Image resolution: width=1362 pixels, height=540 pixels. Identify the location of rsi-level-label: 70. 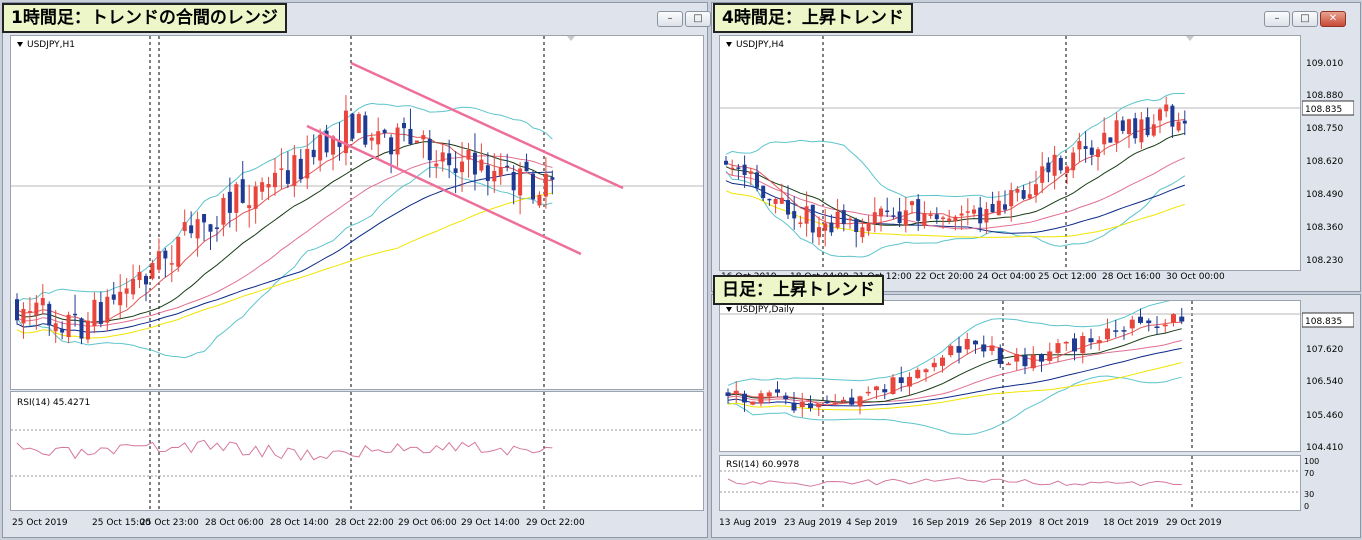
(1309, 473).